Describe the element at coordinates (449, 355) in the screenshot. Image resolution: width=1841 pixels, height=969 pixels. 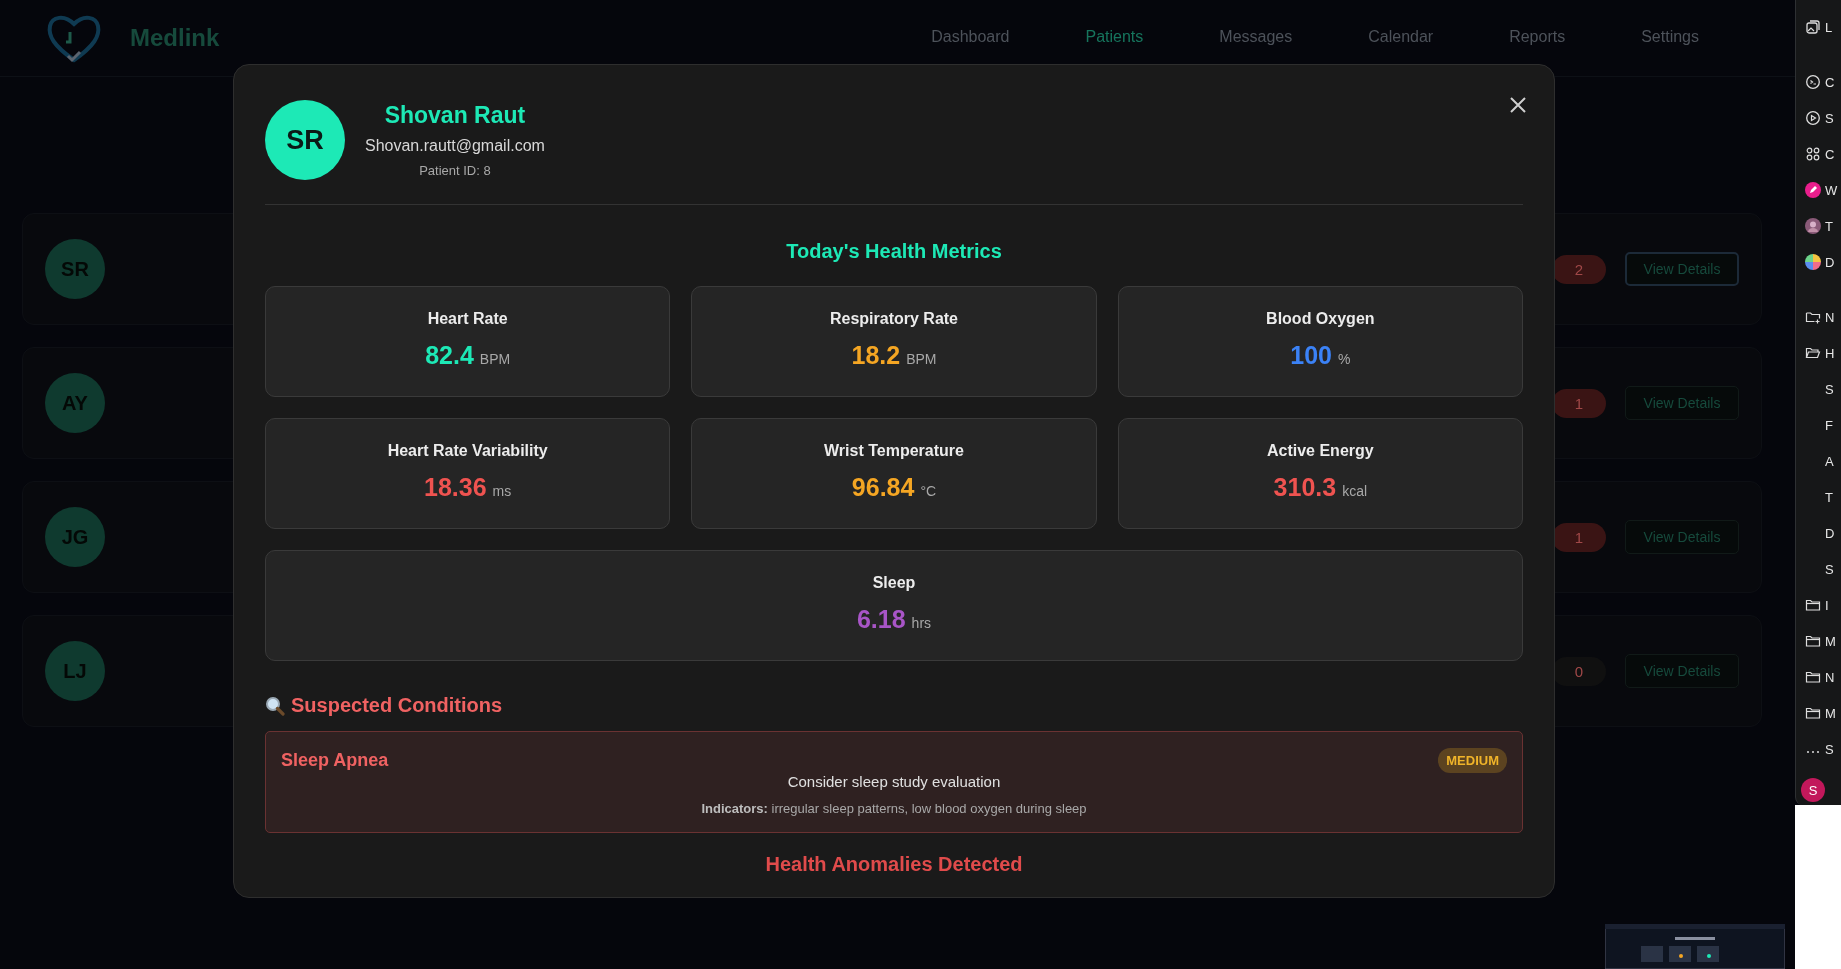
I see `metric-value: 82.4` at that location.